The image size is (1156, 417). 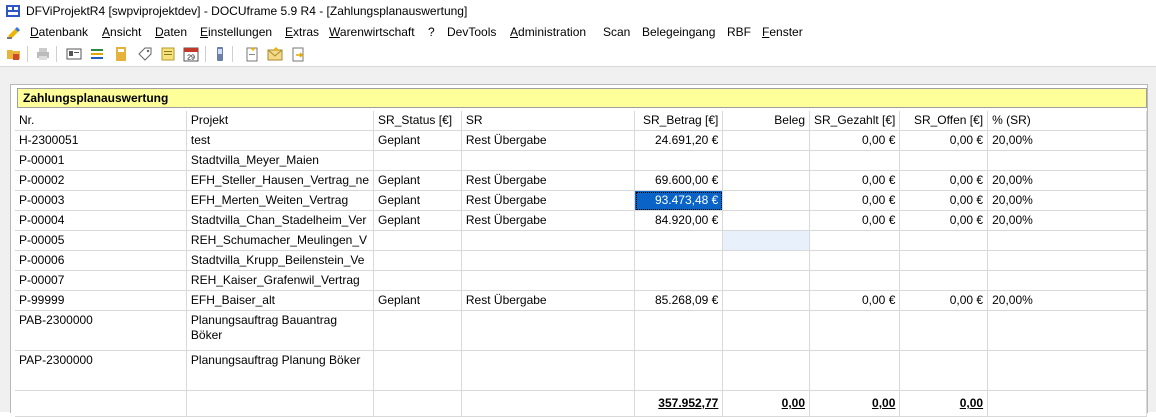 I want to click on tag-icon, so click(x=145, y=54).